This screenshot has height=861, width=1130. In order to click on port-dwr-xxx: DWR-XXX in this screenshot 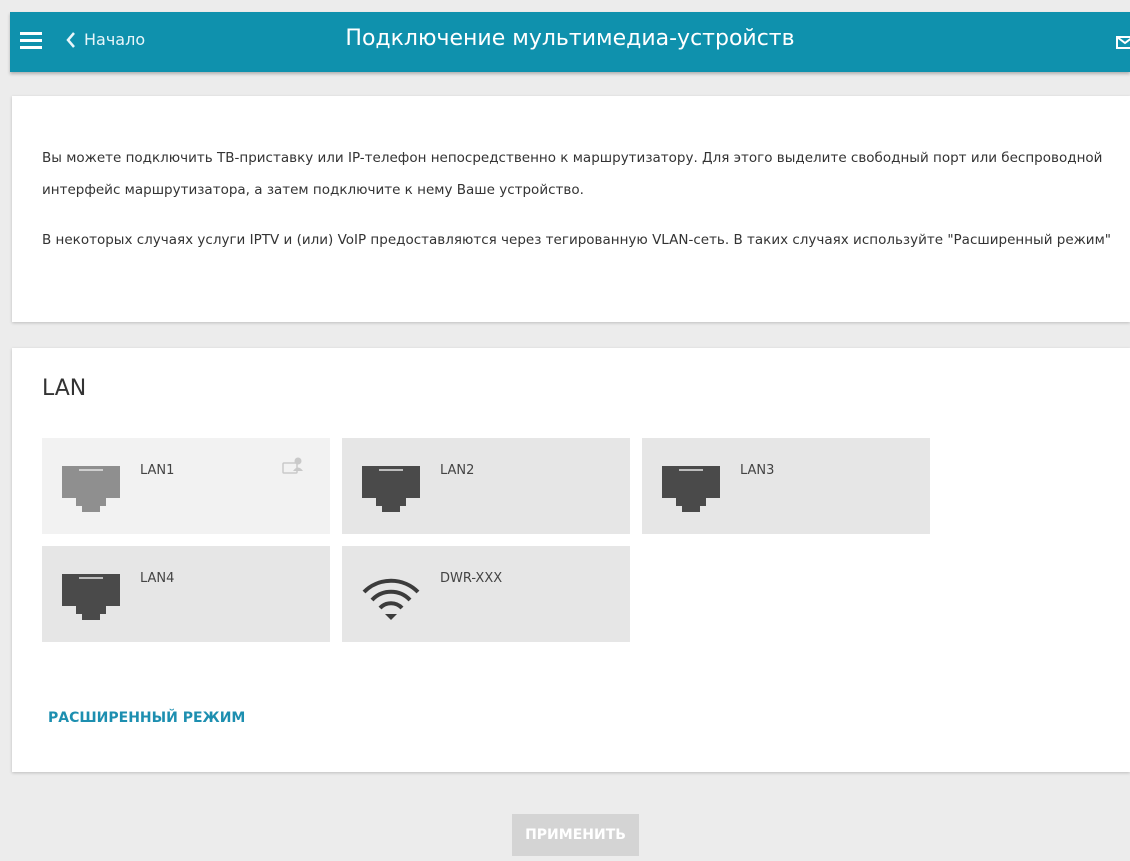, I will do `click(486, 594)`.